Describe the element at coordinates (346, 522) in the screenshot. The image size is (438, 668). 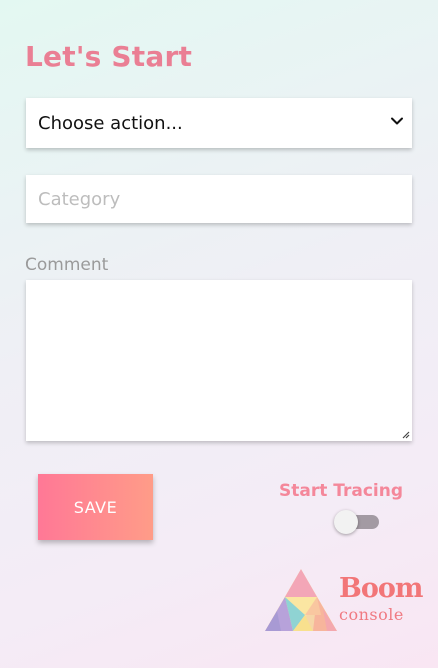
I see `toggle-thumb` at that location.